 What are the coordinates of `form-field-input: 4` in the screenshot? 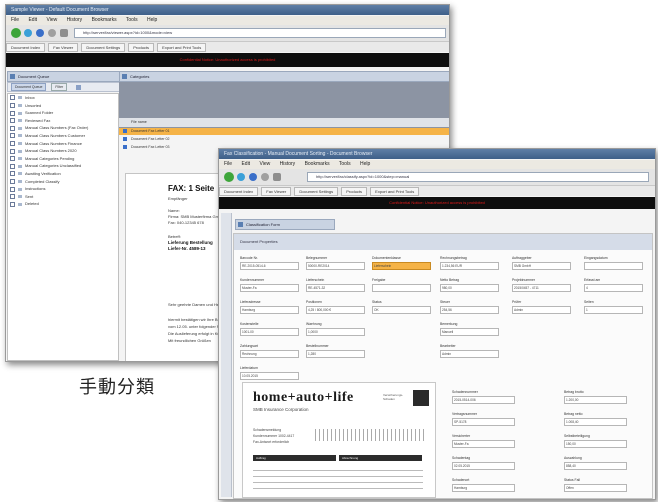 It's located at (613, 288).